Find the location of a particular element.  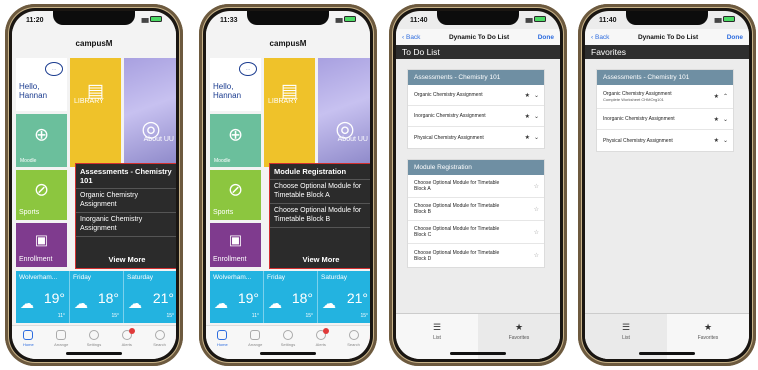

popup-header: Assessments - Chemistry 101 is located at coordinates (126, 176).